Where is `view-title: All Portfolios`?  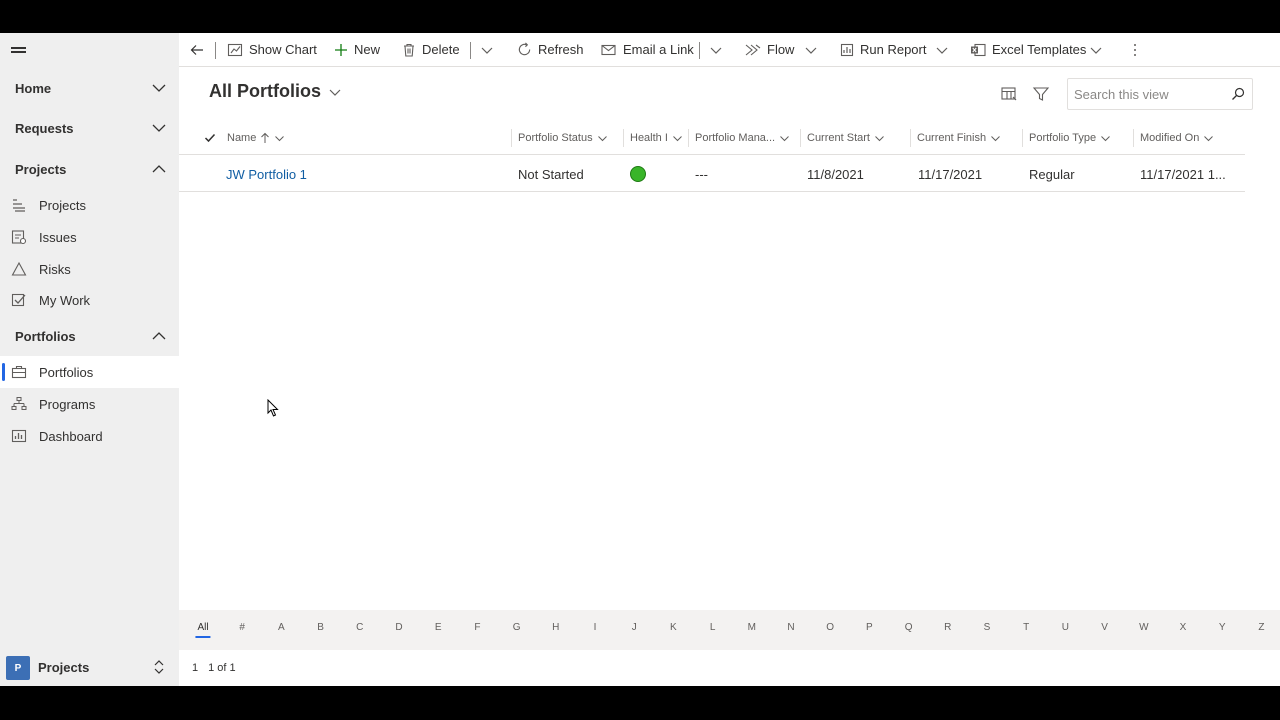 view-title: All Portfolios is located at coordinates (265, 91).